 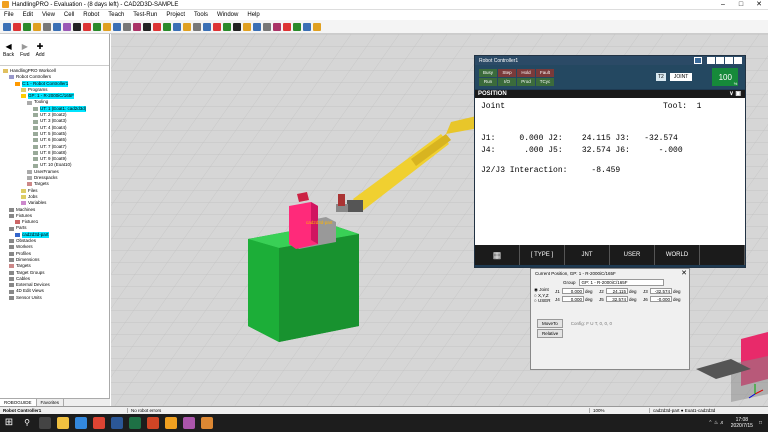 What do you see at coordinates (716, 423) in the screenshot?
I see `tray-icons: ⌃ ♨ ♬` at bounding box center [716, 423].